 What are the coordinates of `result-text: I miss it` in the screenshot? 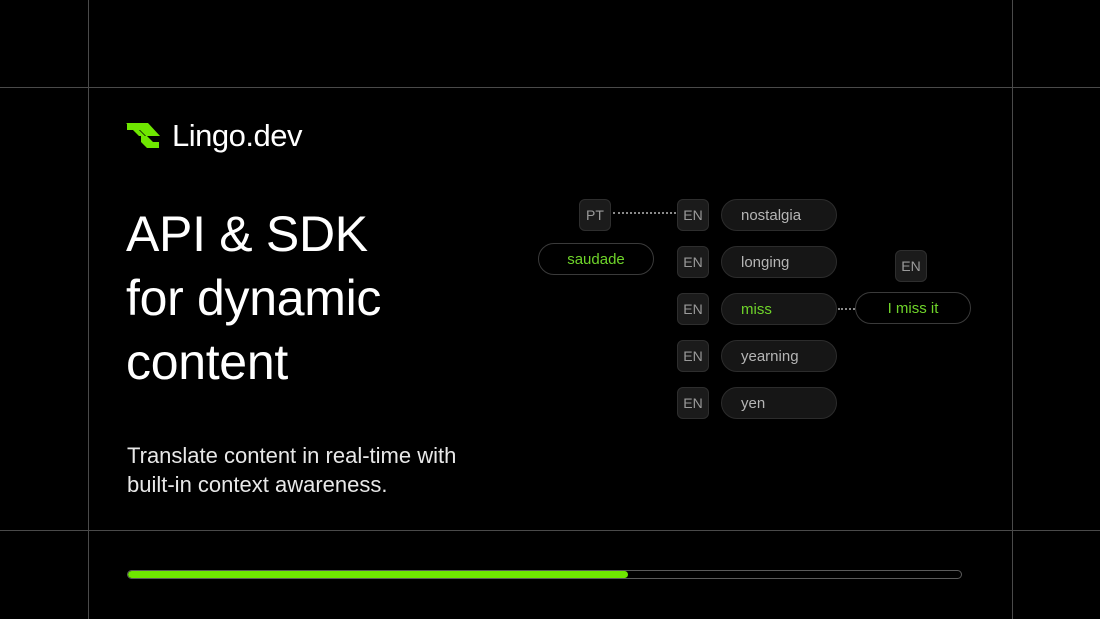 It's located at (913, 308).